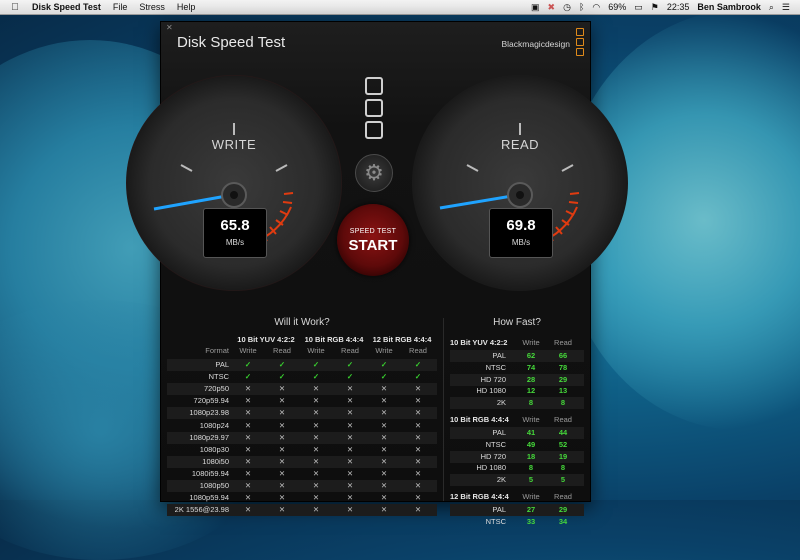 The image size is (800, 560). I want to click on table-row: 1080p29.97 ✕ ✕ ✕ ✕ ✕ ✕, so click(302, 437).